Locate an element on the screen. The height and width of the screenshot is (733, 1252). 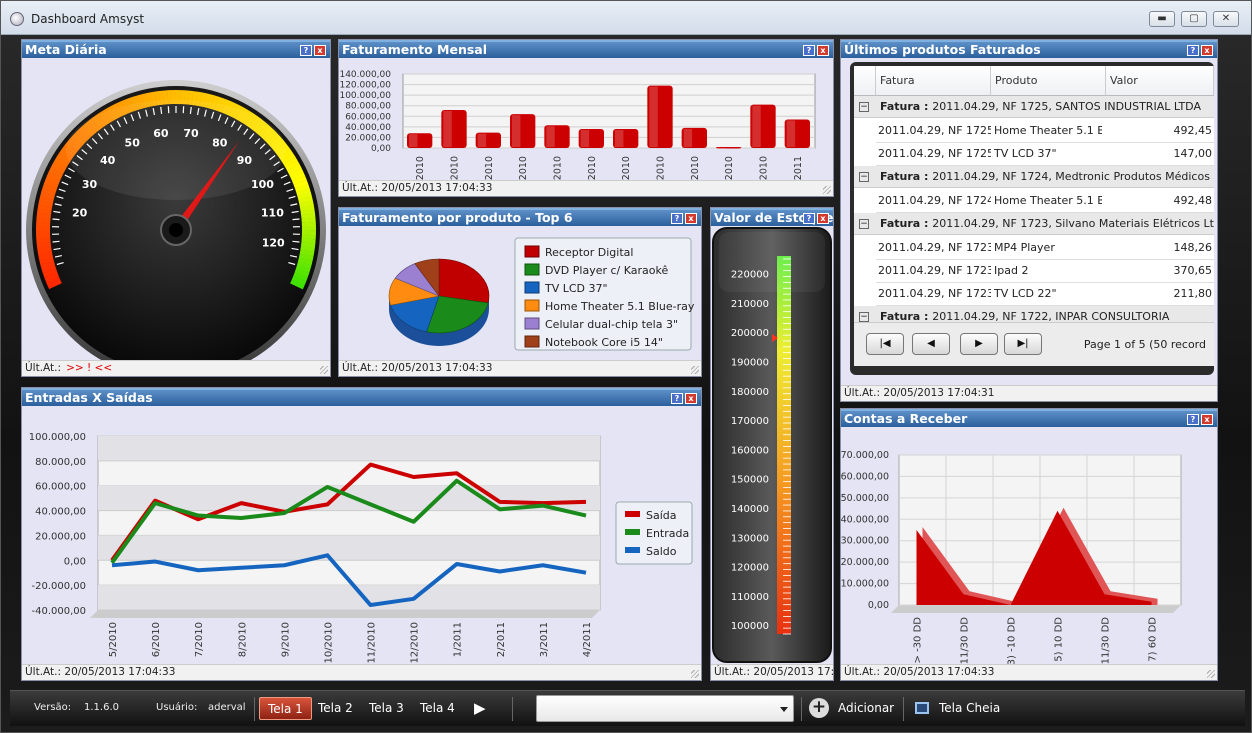
scale-tick-label: 160000 is located at coordinates (750, 450).